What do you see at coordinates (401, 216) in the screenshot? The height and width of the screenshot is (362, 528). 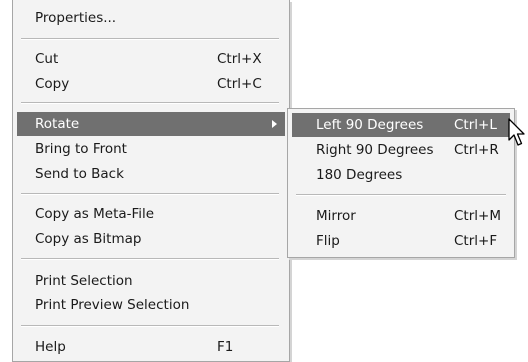 I see `submenu-item-mirror: Mirror Ctrl+M` at bounding box center [401, 216].